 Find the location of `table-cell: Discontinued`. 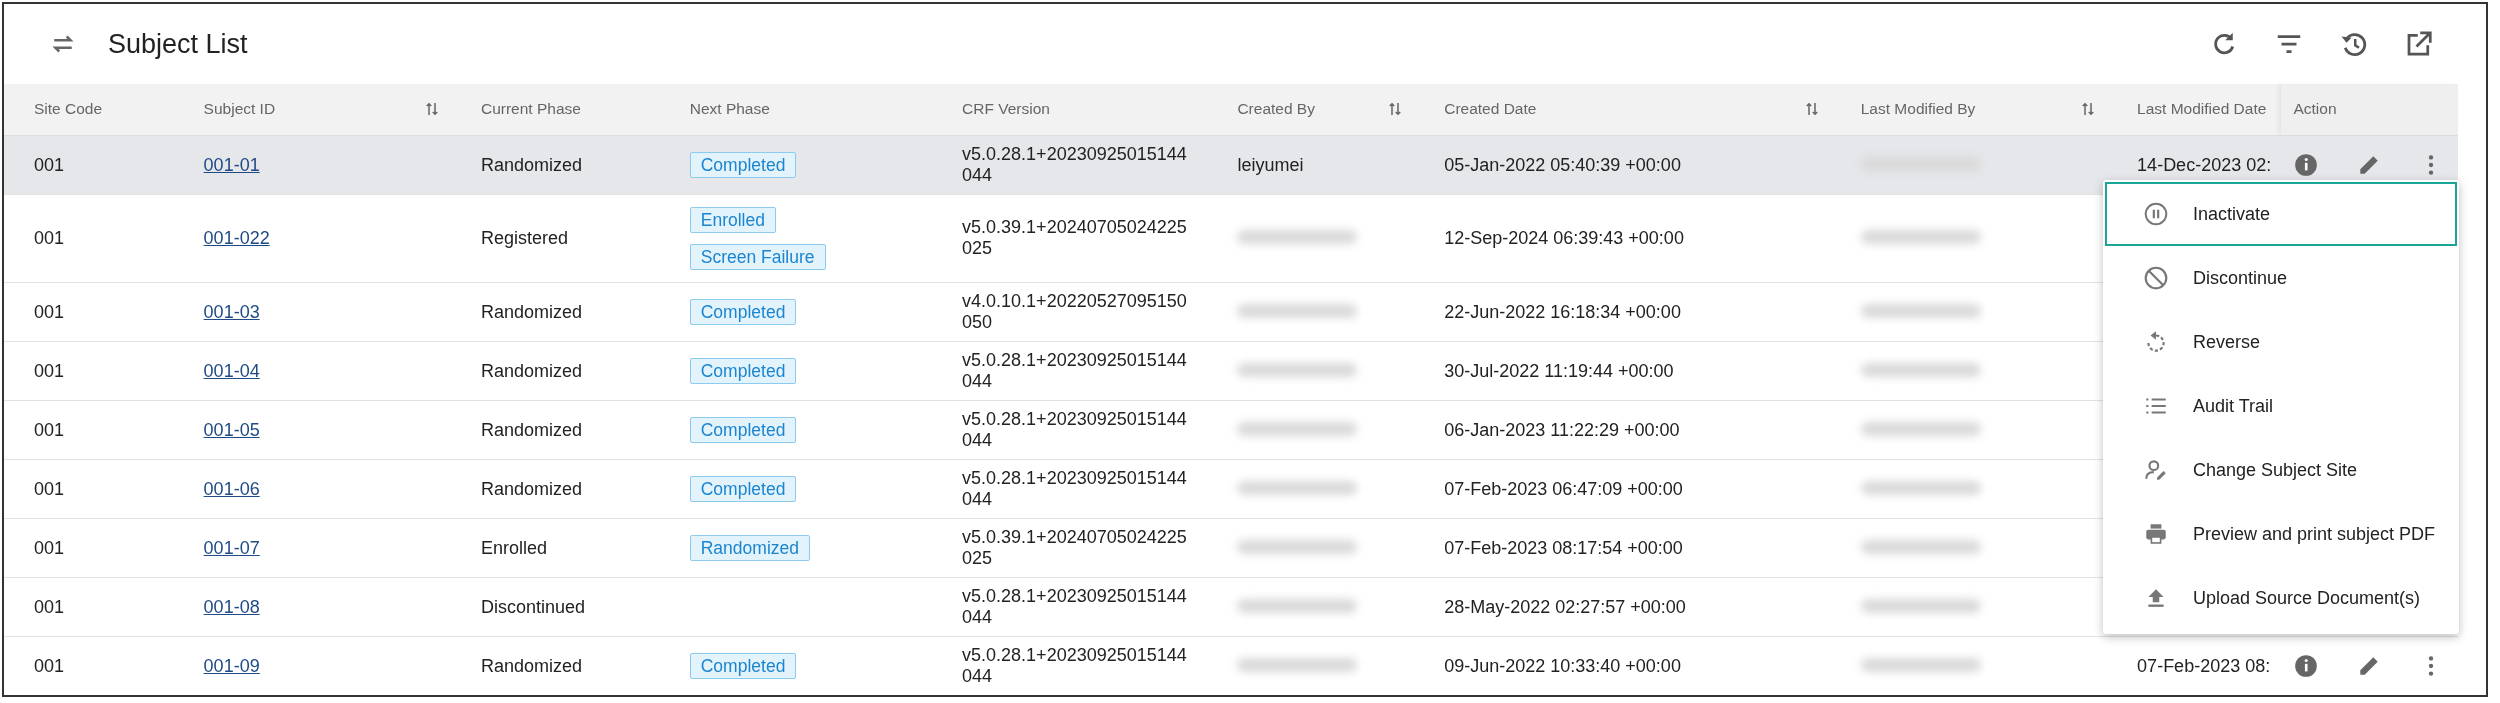

table-cell: Discontinued is located at coordinates (533, 606).